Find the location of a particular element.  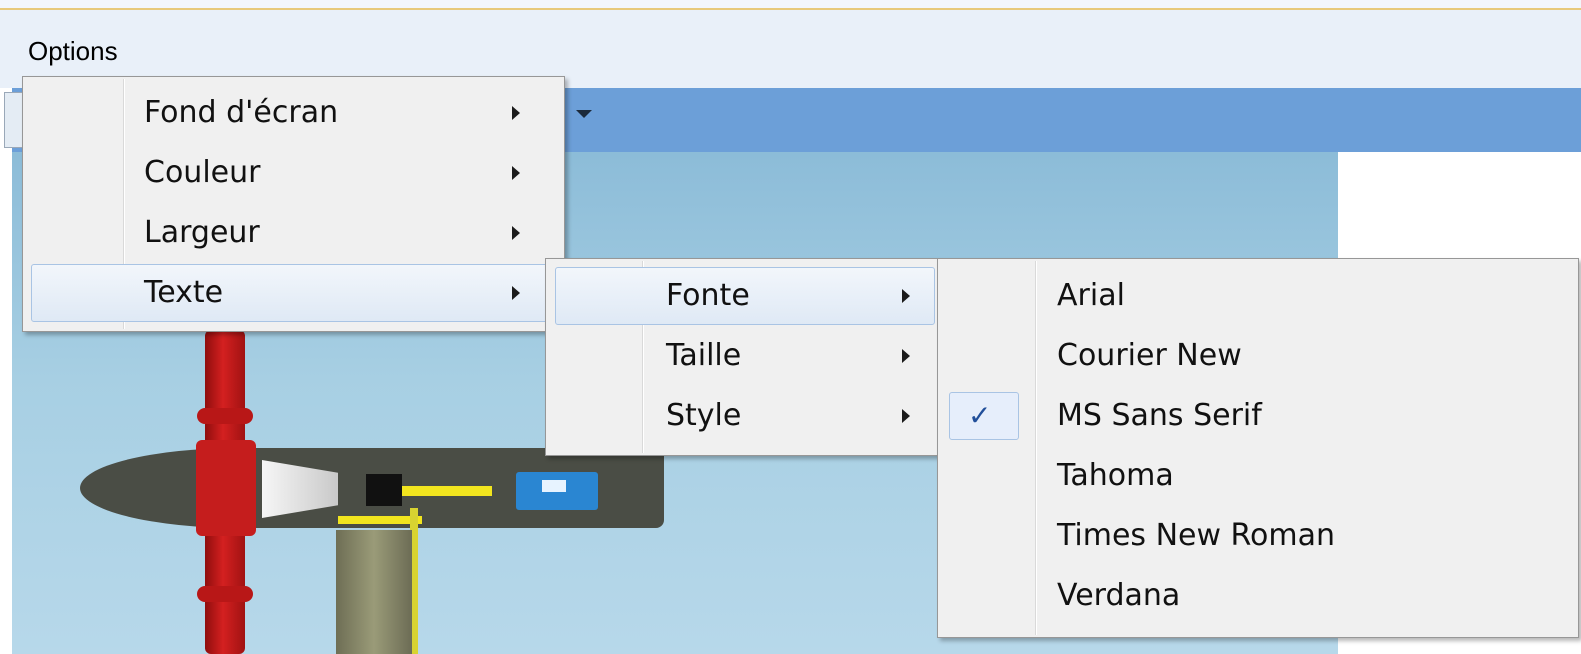

texte-submenu: Fonte Taille Style is located at coordinates (742, 357).